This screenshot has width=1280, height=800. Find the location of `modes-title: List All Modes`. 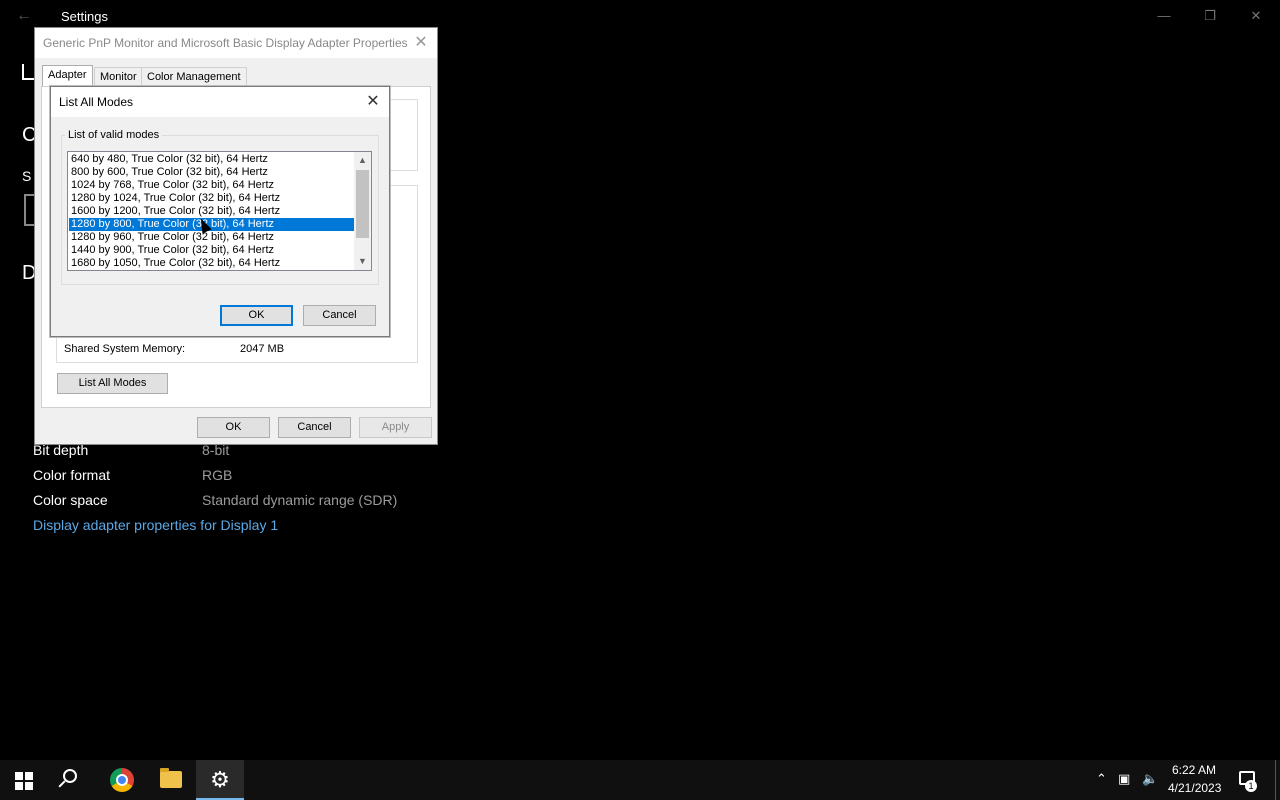

modes-title: List All Modes is located at coordinates (96, 102).